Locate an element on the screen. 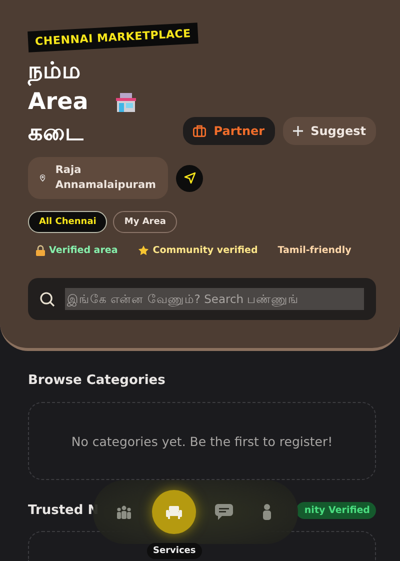 The width and height of the screenshot is (400, 561). plus-icon is located at coordinates (297, 131).